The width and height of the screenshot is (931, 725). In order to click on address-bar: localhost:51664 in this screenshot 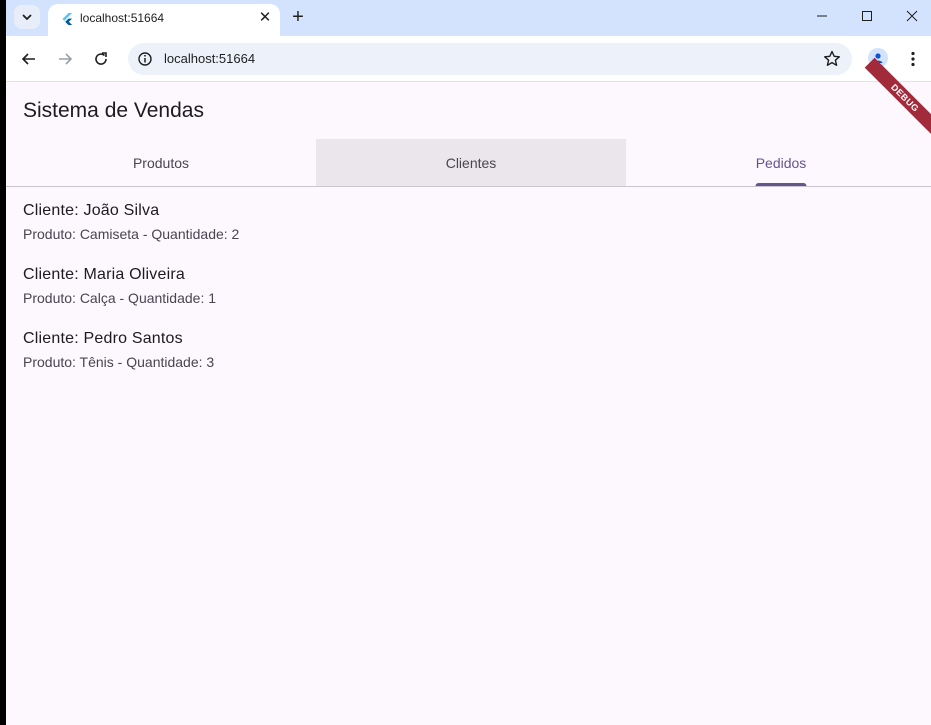, I will do `click(490, 59)`.